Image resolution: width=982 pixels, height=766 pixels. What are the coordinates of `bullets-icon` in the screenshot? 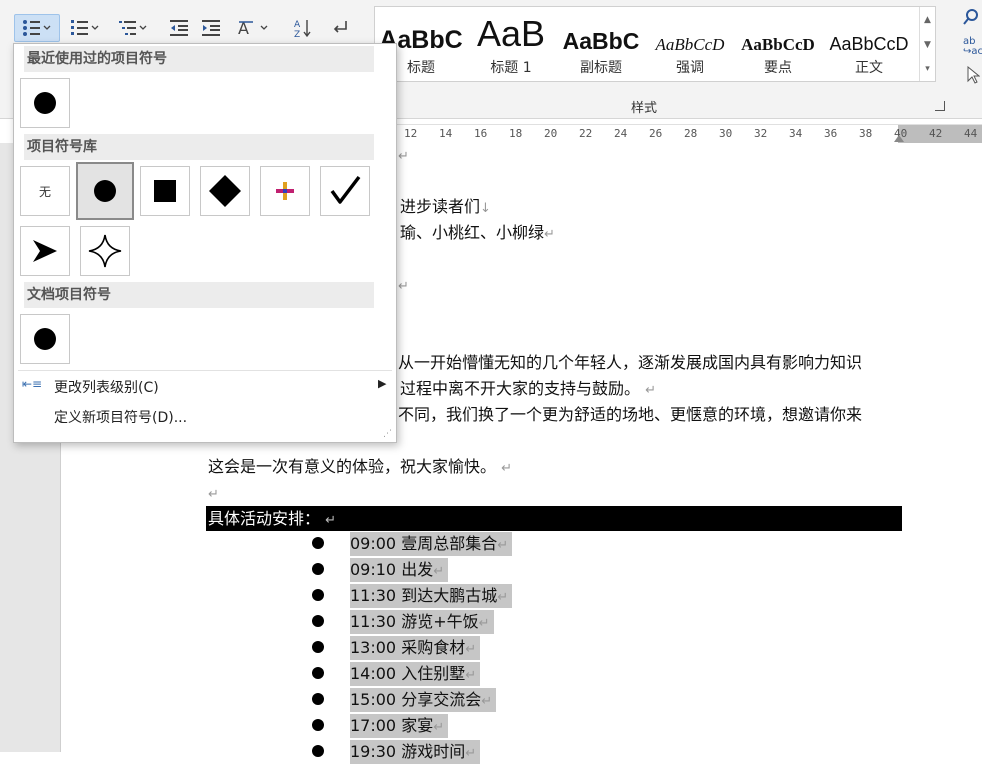 It's located at (37, 28).